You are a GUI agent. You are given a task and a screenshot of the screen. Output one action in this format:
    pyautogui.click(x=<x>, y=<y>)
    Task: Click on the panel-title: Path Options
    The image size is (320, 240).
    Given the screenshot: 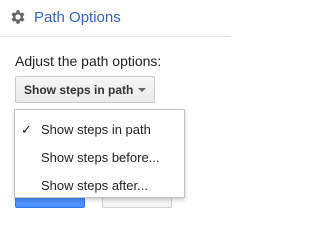 What is the action you would take?
    pyautogui.click(x=77, y=17)
    